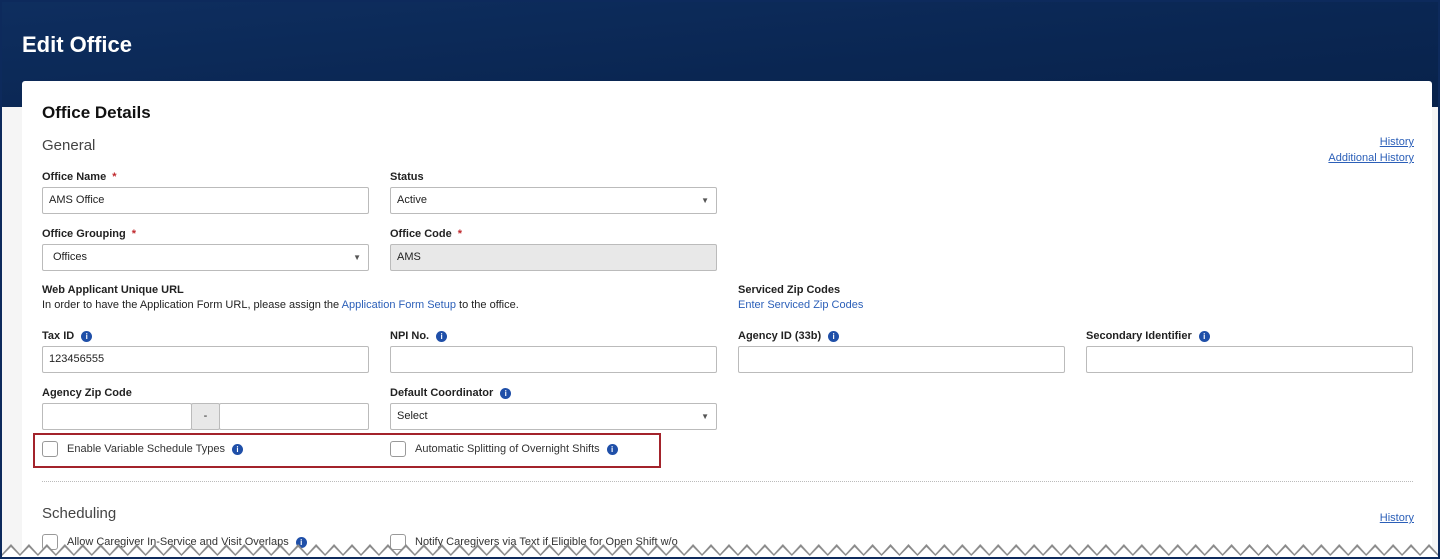 This screenshot has height=559, width=1440. I want to click on npi-label: NPI No. i, so click(419, 336).